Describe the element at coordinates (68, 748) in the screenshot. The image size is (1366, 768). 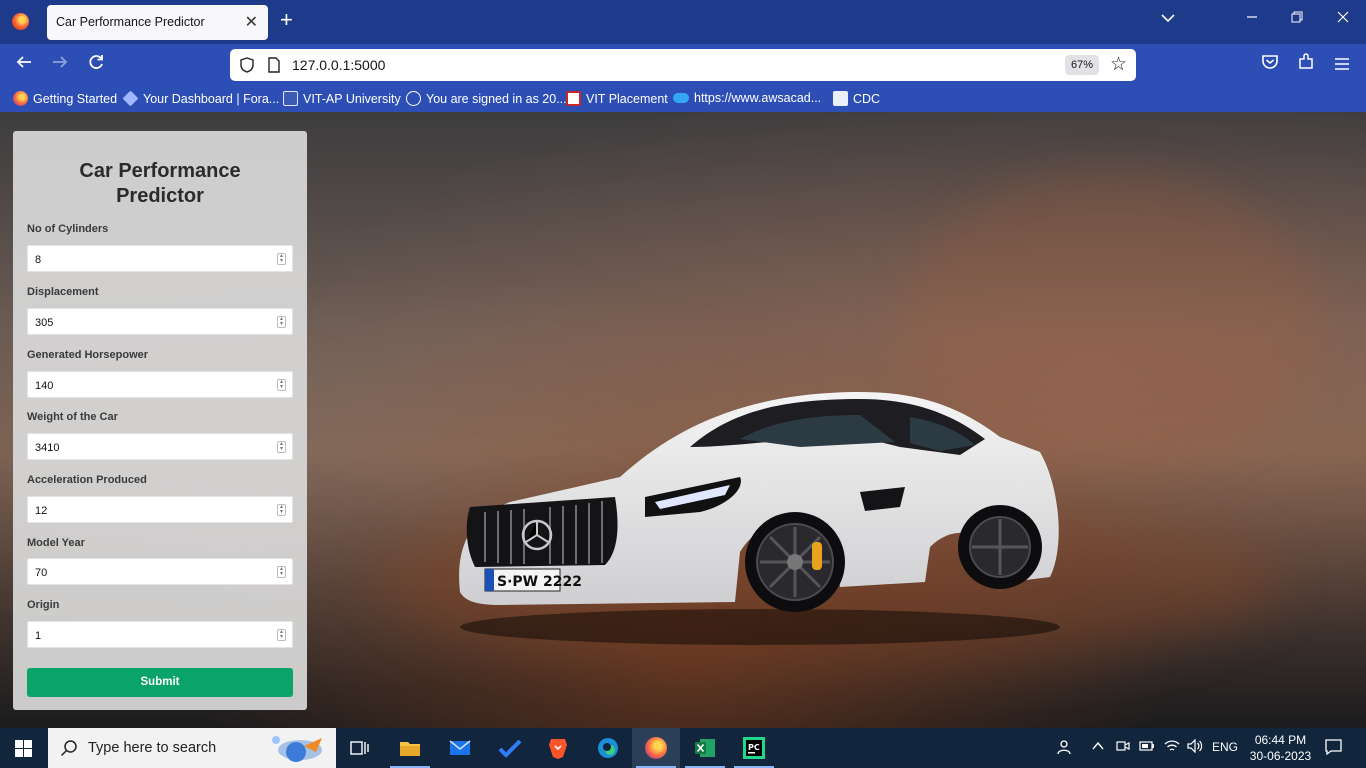
I see `search-icon` at that location.